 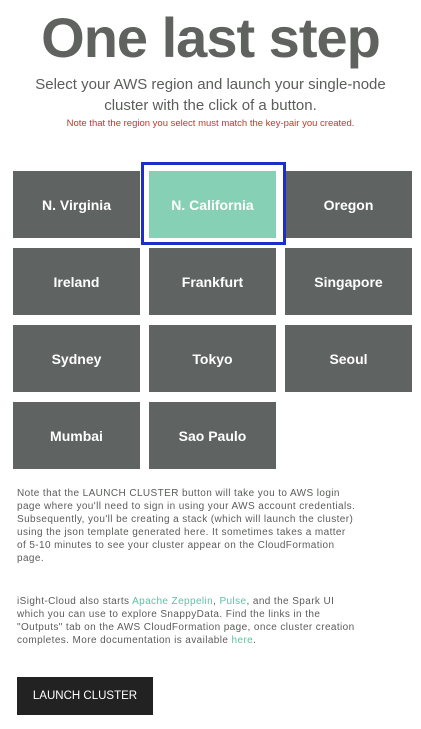 I want to click on region-oregon: Oregon, so click(x=348, y=204).